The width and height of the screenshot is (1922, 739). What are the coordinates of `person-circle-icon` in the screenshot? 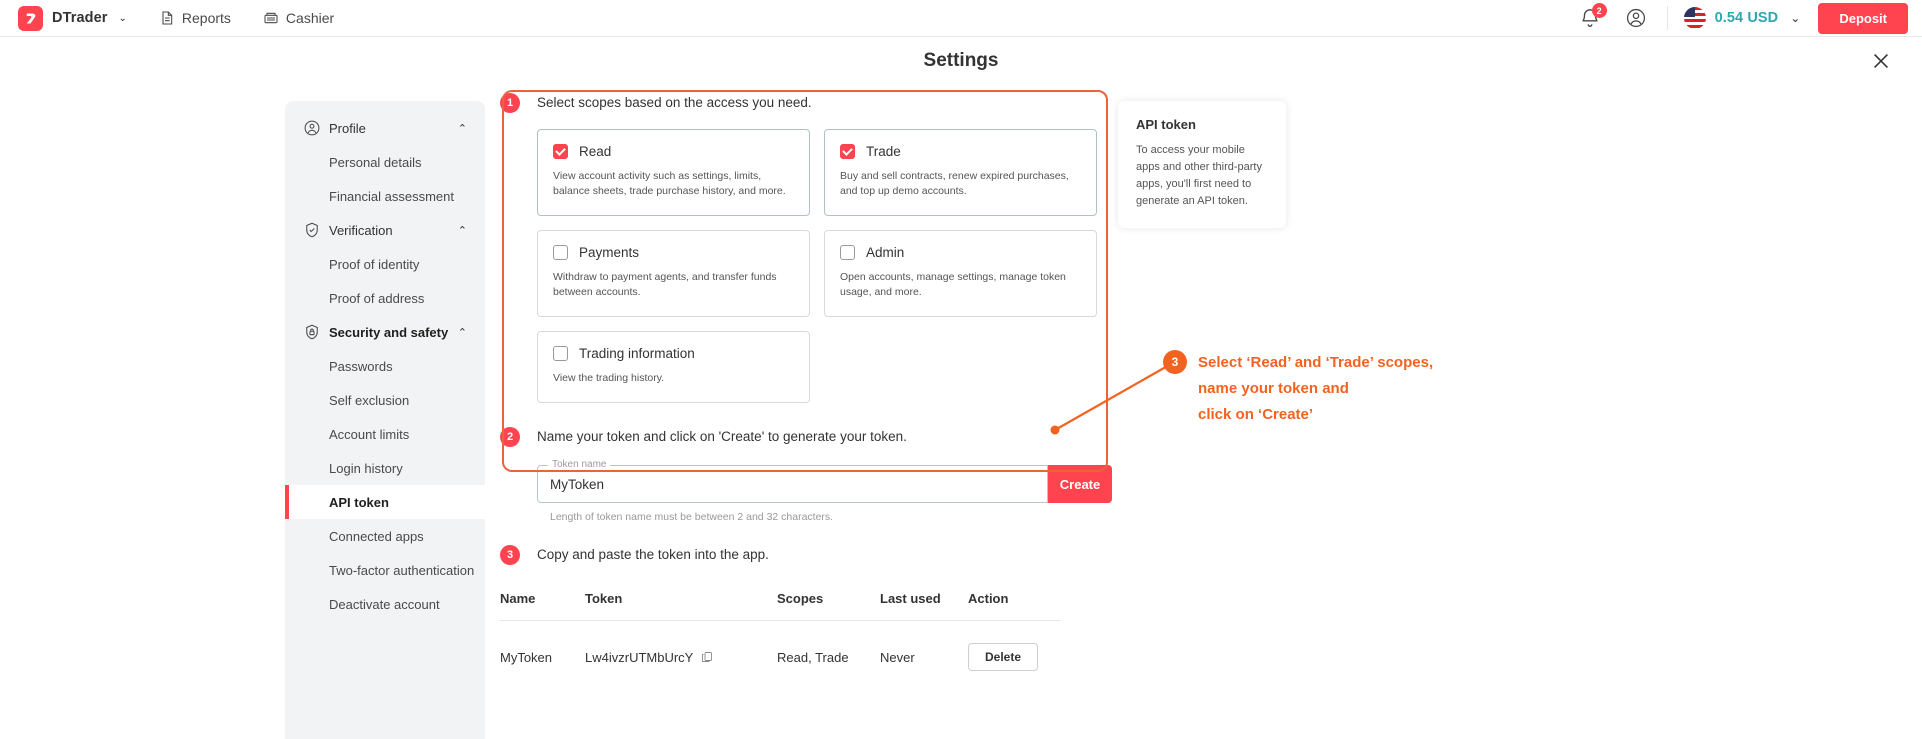 It's located at (312, 128).